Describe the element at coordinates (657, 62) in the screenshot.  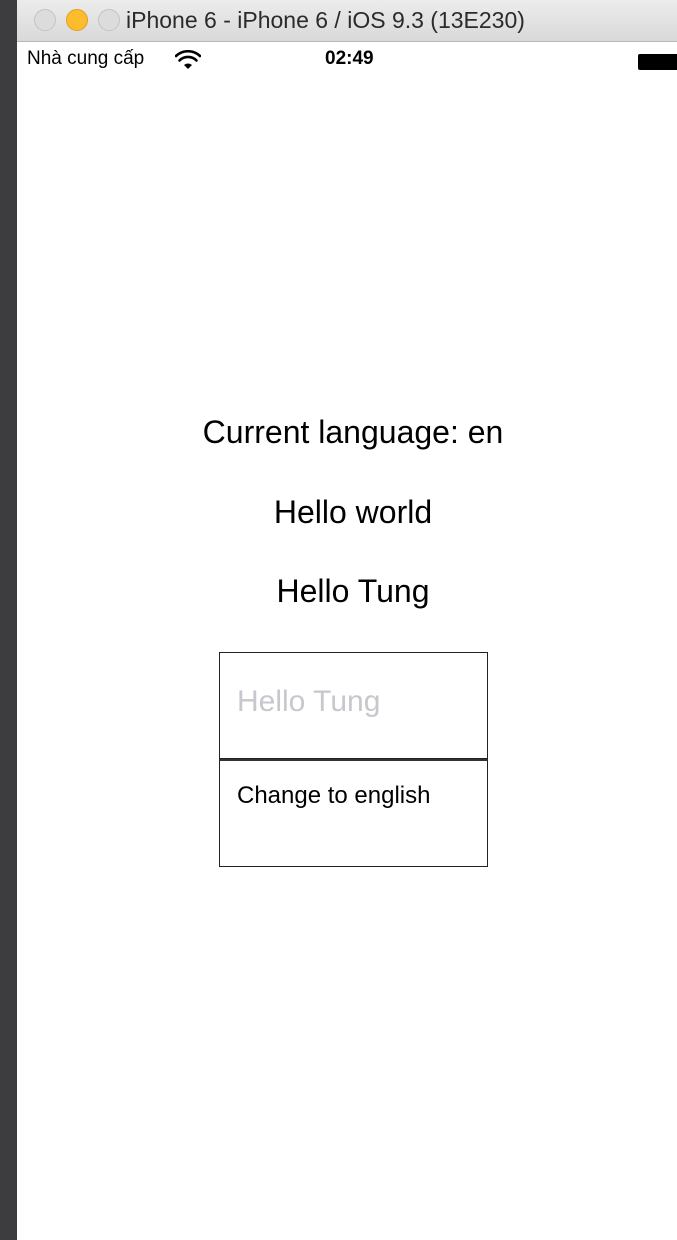
I see `battery-icon` at that location.